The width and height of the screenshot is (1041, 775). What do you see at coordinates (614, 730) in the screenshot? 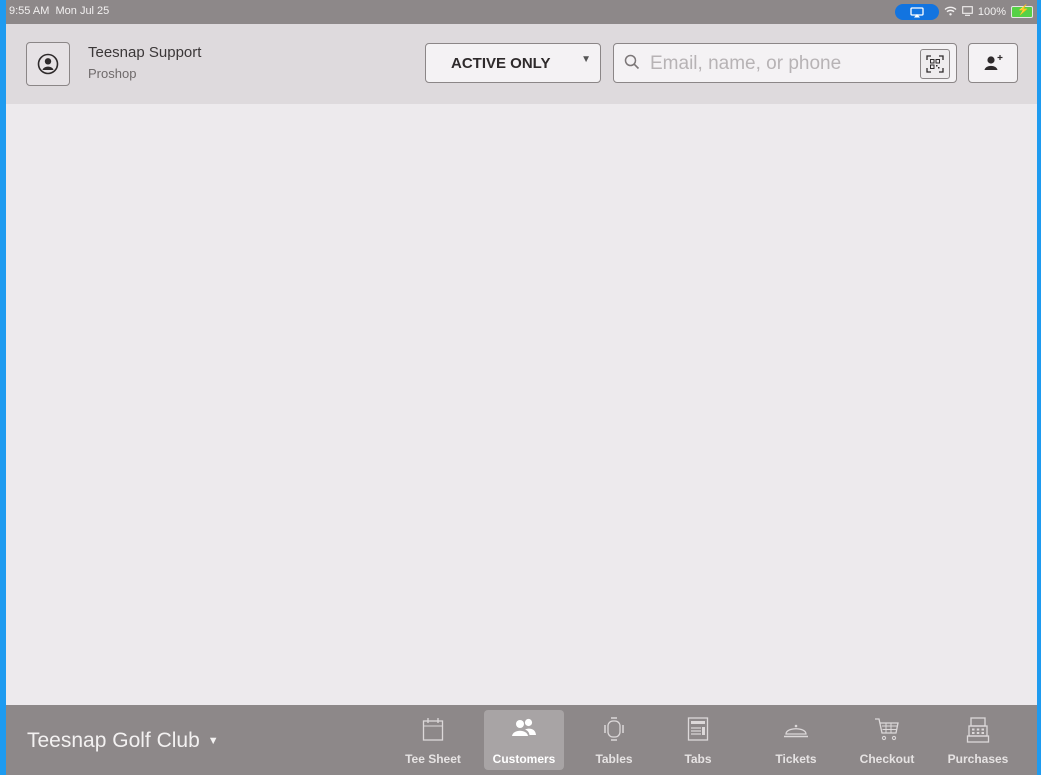
I see `table-icon` at bounding box center [614, 730].